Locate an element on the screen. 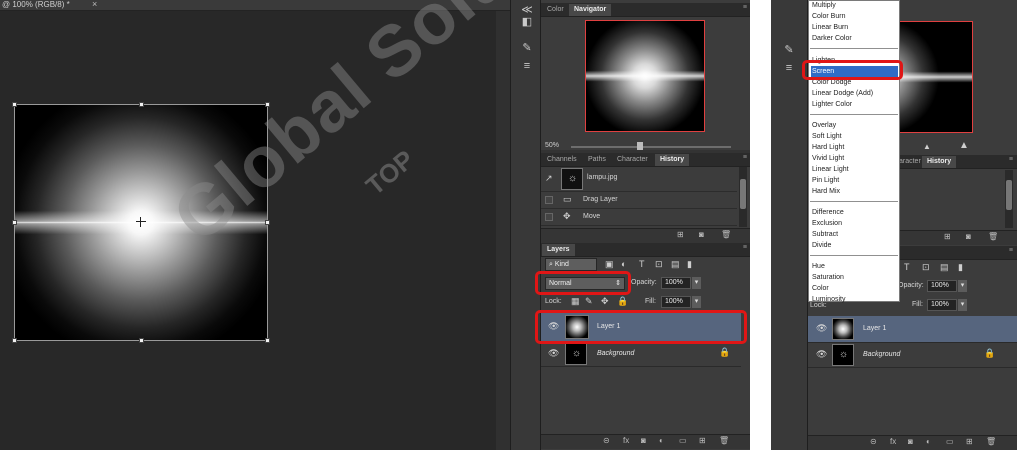  menu-item-darker-color: Darker Color is located at coordinates (854, 38).